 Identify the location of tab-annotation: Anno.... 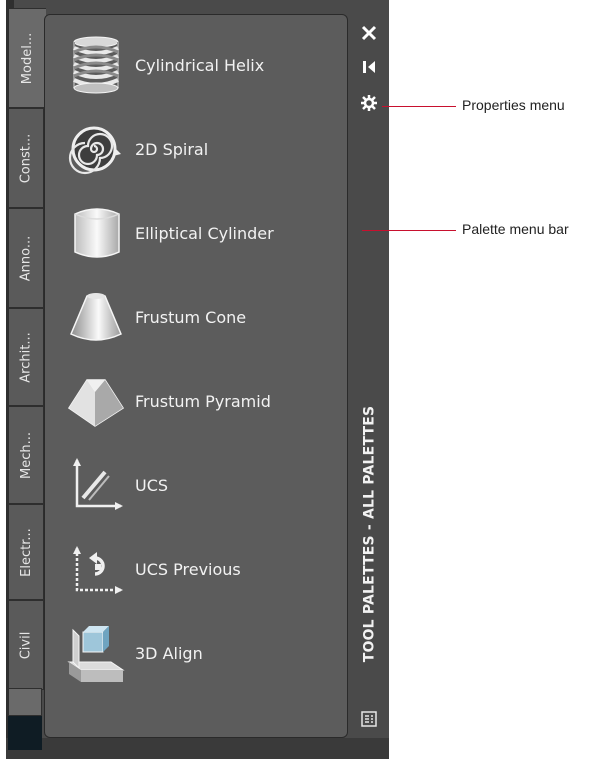
(26, 258).